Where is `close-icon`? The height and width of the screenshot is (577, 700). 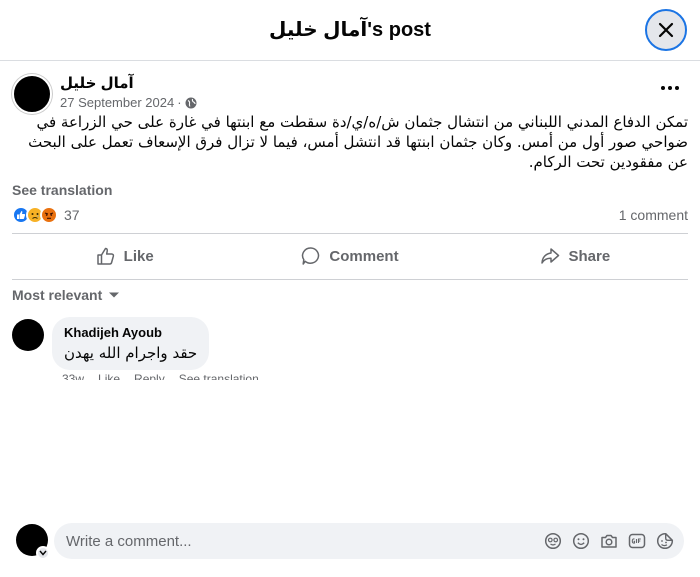 close-icon is located at coordinates (666, 30).